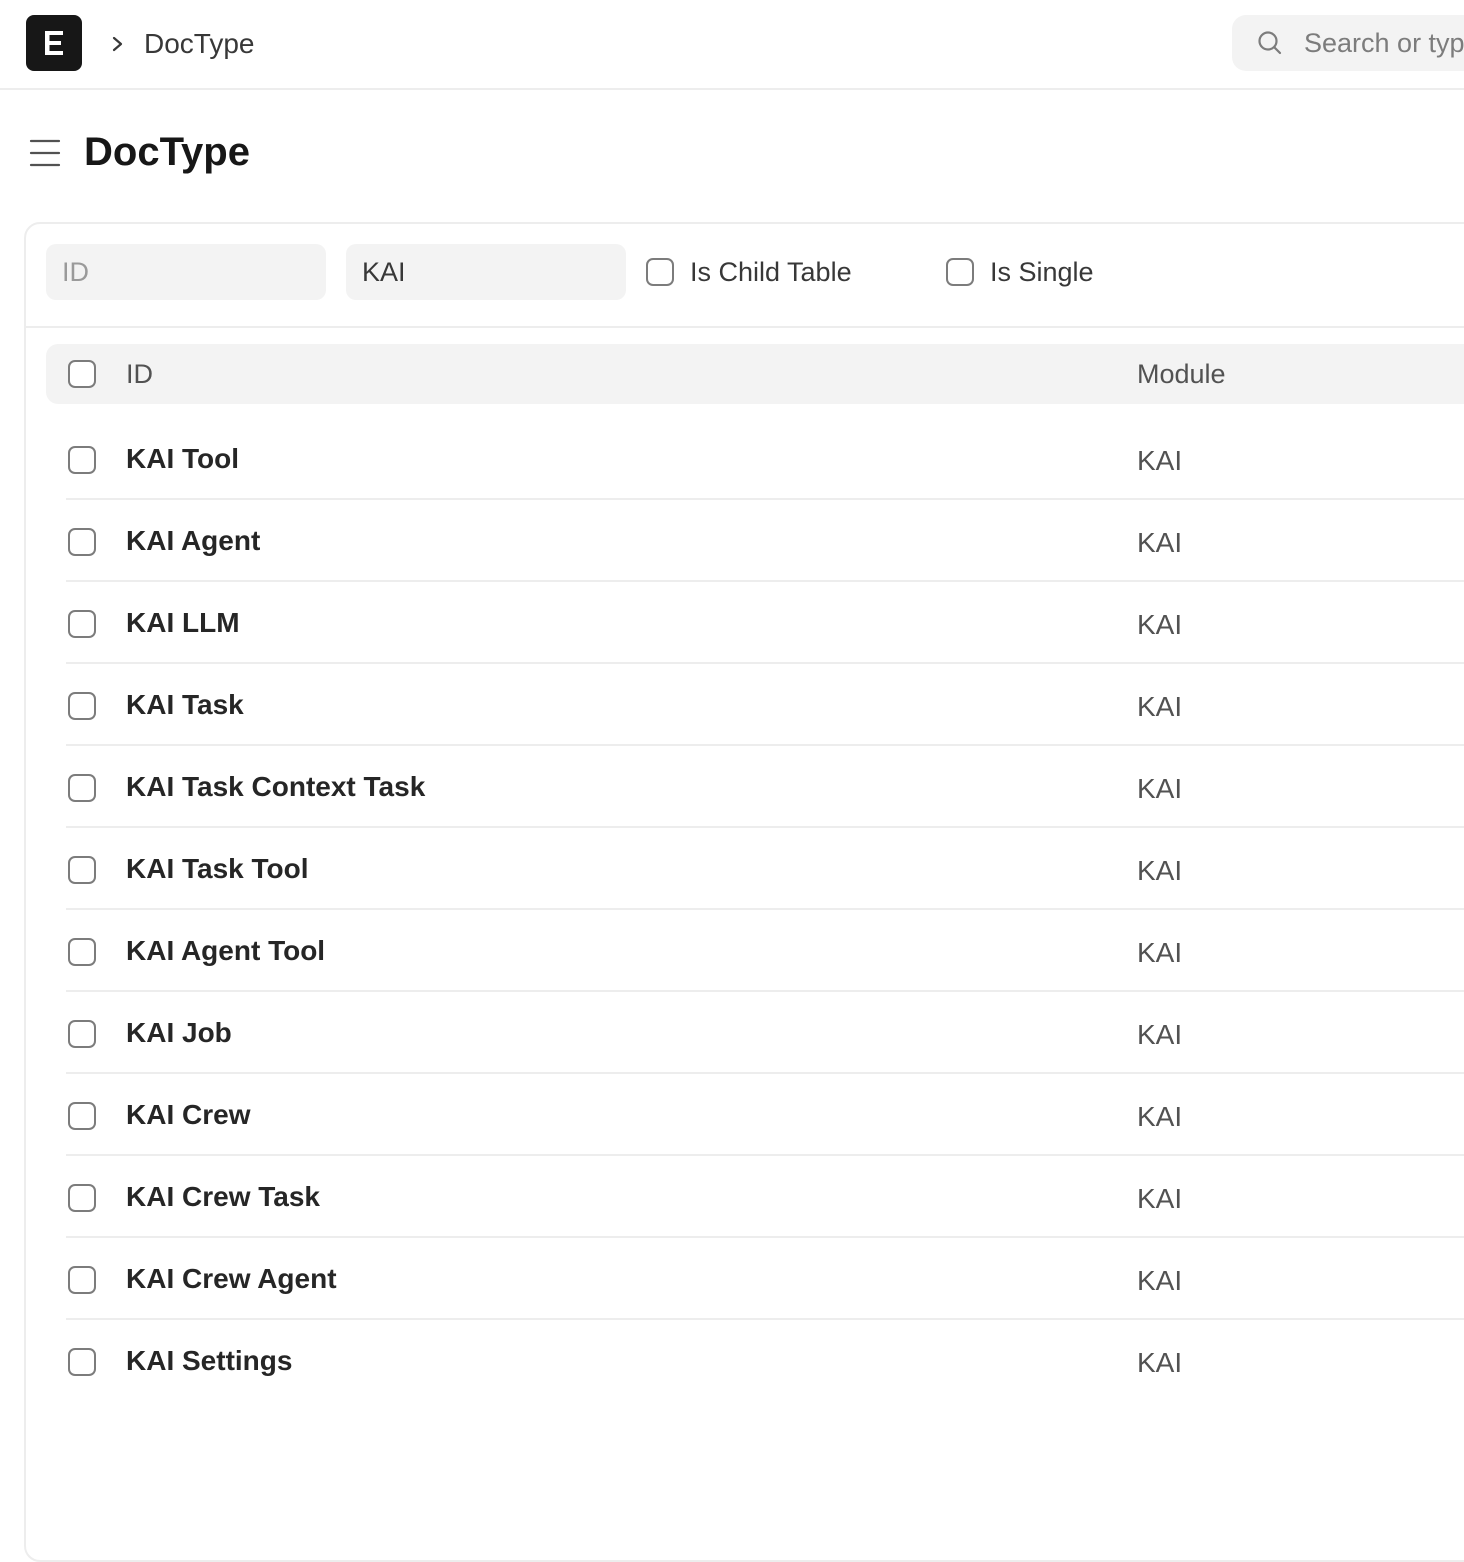 This screenshot has width=1464, height=1562. Describe the element at coordinates (771, 272) in the screenshot. I see `is-child-table-label: Is Child Table` at that location.